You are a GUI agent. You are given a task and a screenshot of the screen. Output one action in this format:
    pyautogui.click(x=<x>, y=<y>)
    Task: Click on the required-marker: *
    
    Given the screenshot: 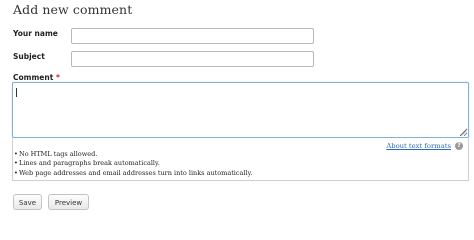 What is the action you would take?
    pyautogui.click(x=57, y=77)
    